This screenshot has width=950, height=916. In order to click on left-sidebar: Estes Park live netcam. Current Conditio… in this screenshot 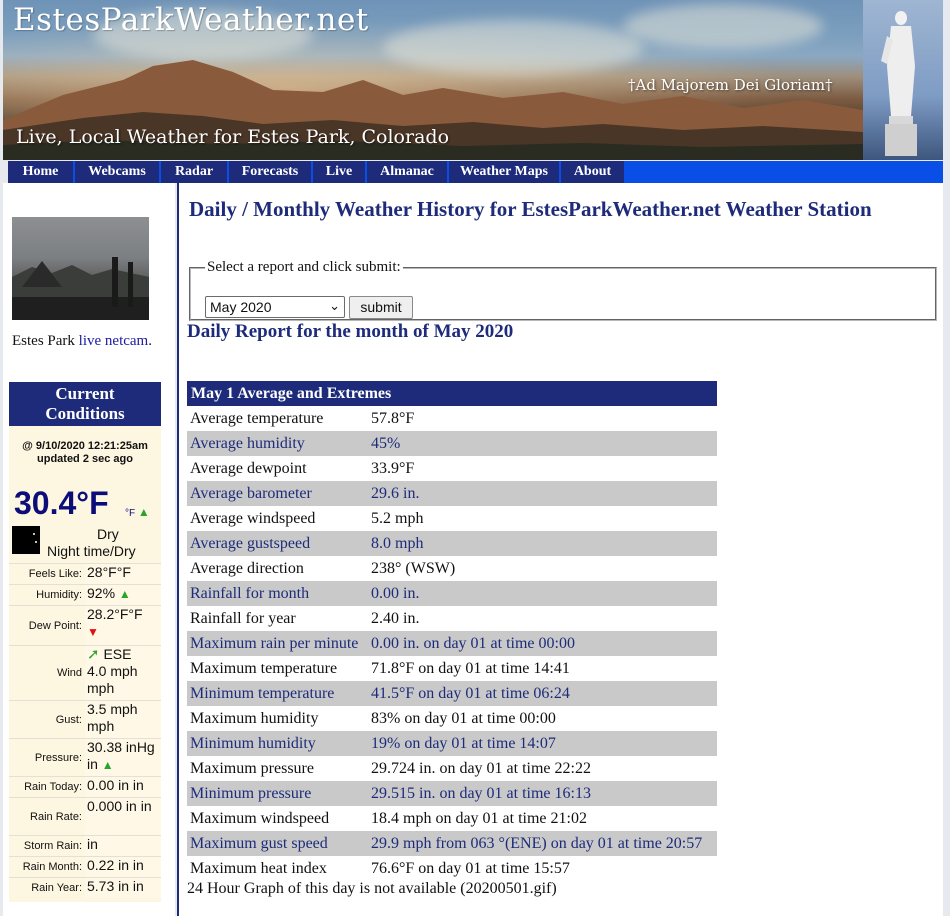, I will do `click(89, 549)`.